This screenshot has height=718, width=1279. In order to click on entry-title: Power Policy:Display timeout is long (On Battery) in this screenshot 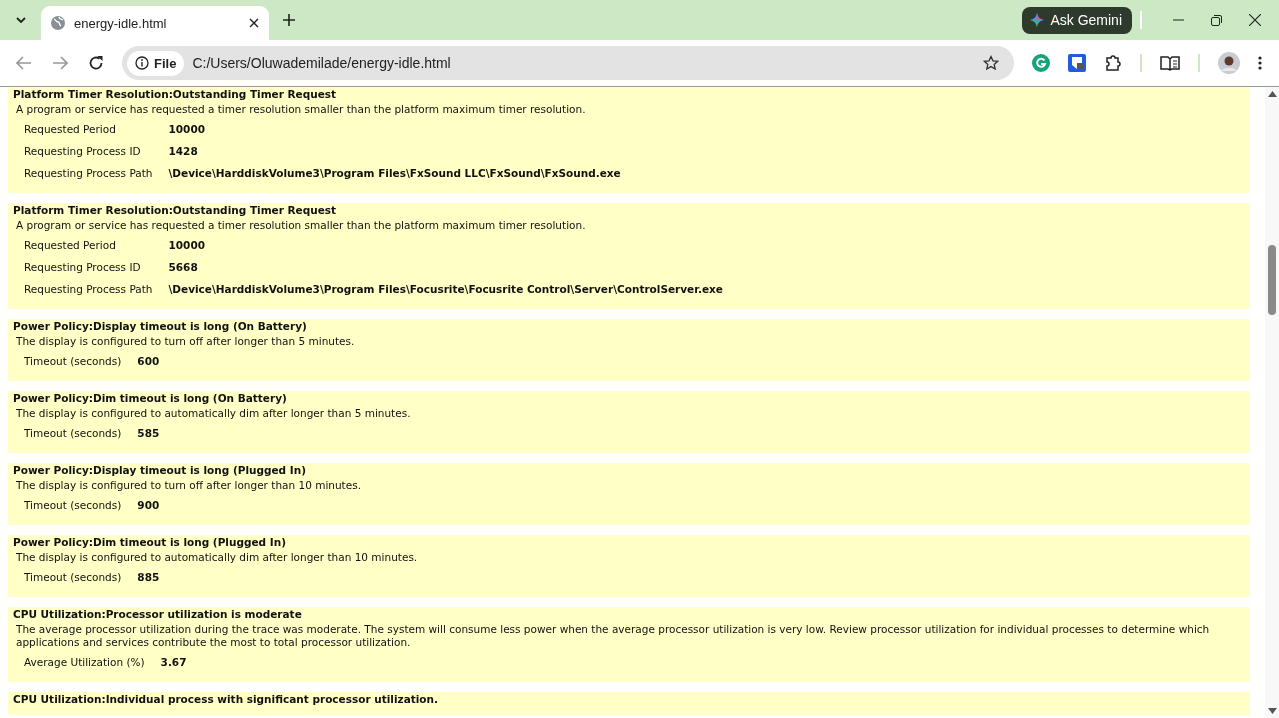, I will do `click(160, 326)`.